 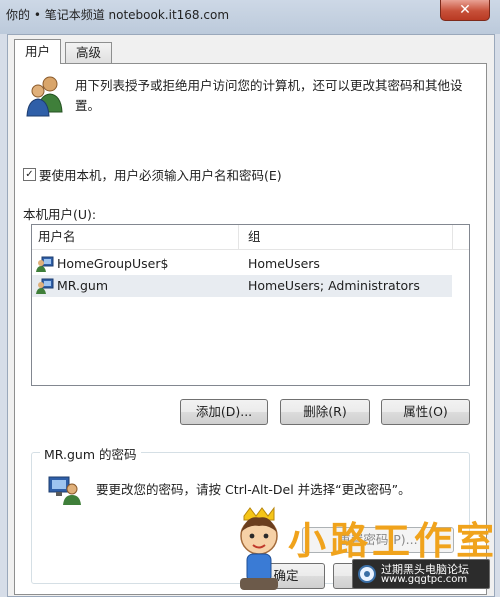 I want to click on require-login-label: 要使用本机，用户必须输入用户名和密码(E), so click(x=160, y=174).